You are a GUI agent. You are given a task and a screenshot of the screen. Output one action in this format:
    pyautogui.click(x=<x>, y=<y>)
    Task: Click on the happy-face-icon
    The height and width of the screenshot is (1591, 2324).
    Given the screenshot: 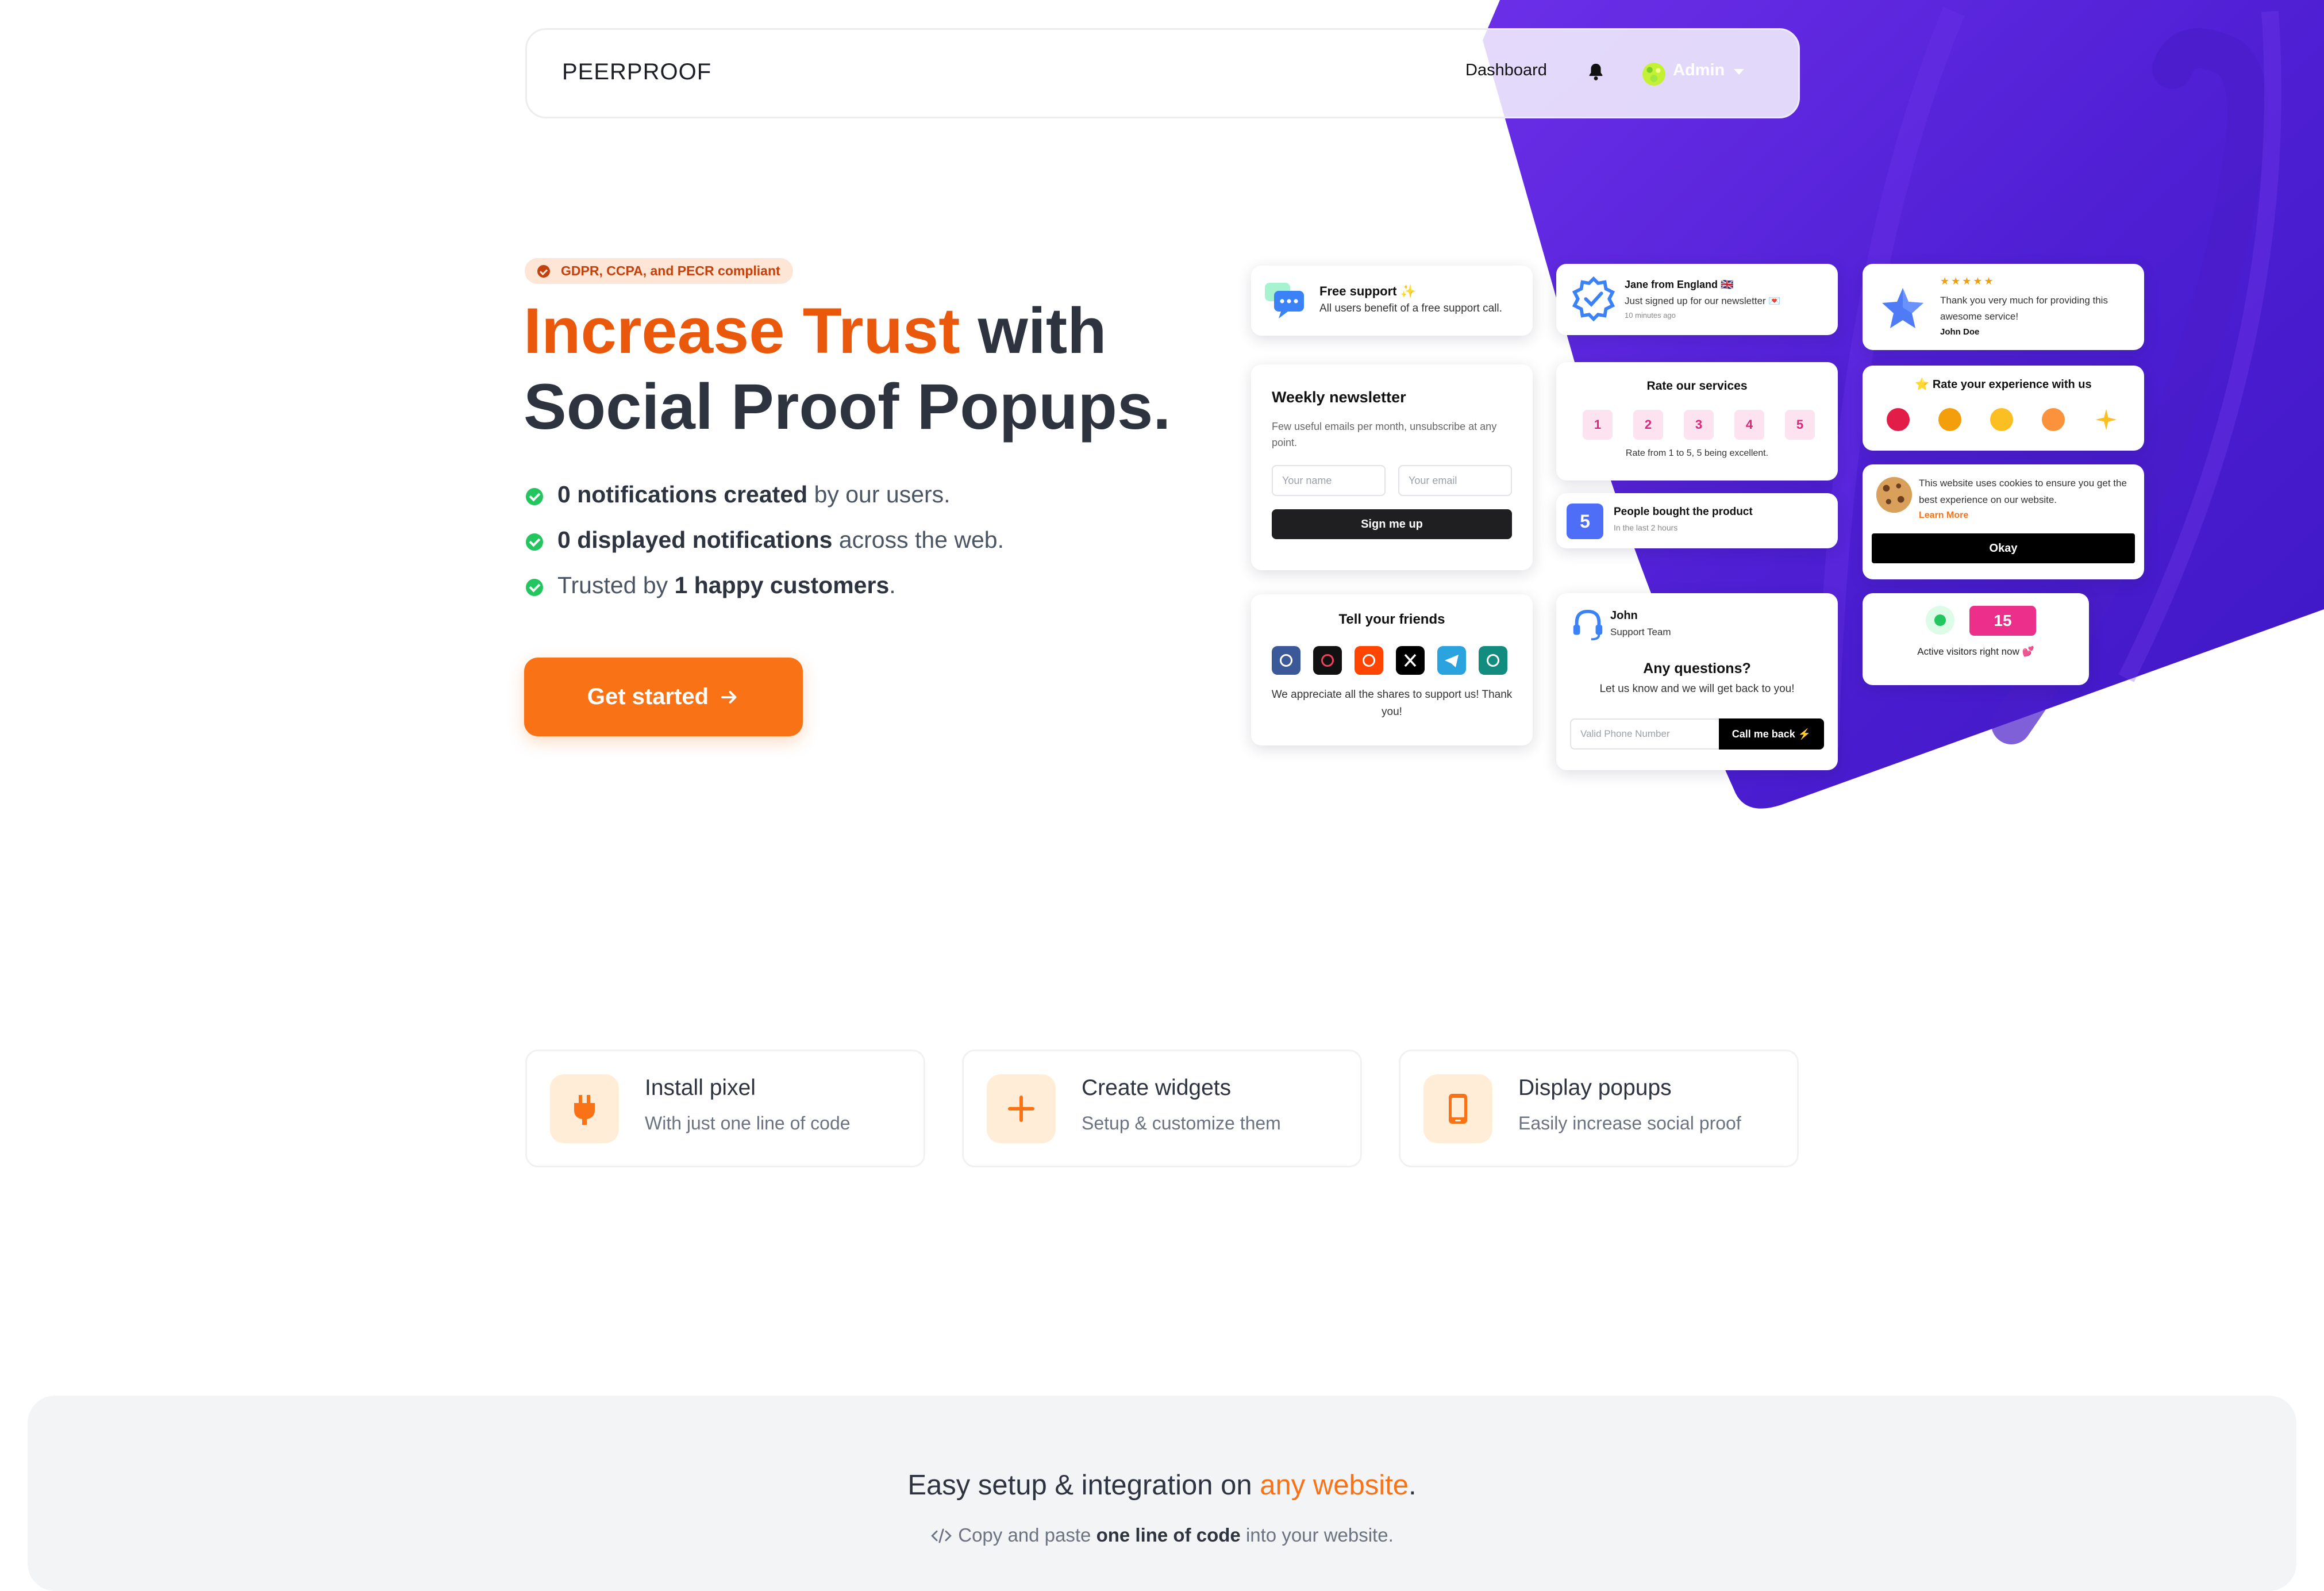 What is the action you would take?
    pyautogui.click(x=2053, y=419)
    